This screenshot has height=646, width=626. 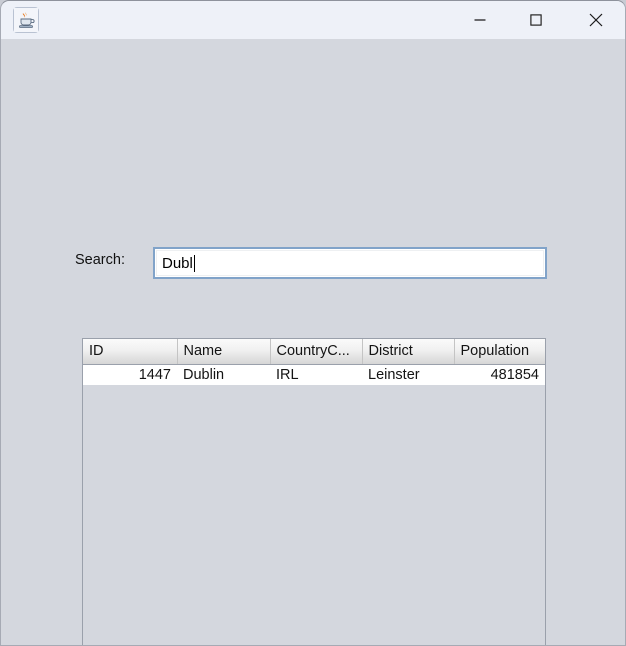 I want to click on title-bar, so click(x=313, y=20).